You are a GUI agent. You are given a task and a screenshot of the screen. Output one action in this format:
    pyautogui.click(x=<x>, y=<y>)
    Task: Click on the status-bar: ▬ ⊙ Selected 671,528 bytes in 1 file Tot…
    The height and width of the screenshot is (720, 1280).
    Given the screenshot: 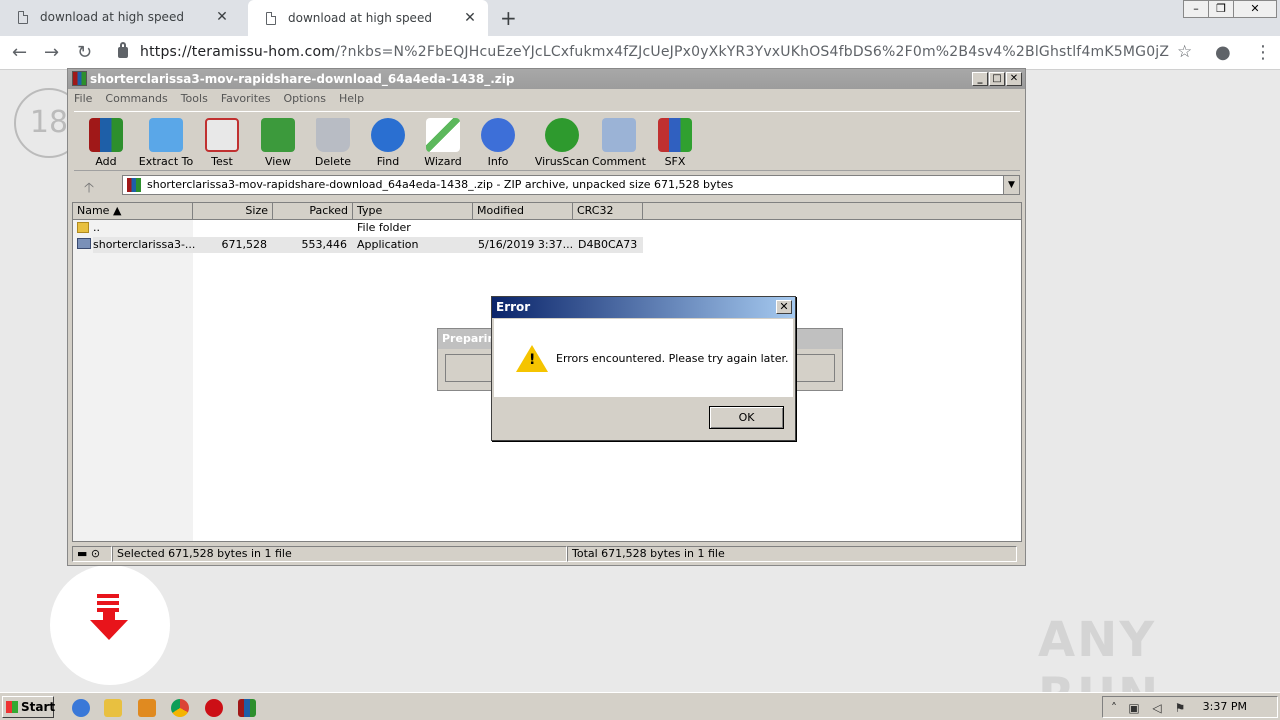 What is the action you would take?
    pyautogui.click(x=547, y=554)
    